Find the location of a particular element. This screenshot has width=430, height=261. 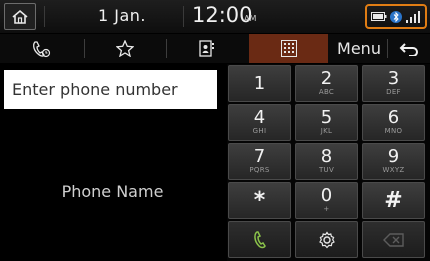

key-letters: PQRS is located at coordinates (259, 170).